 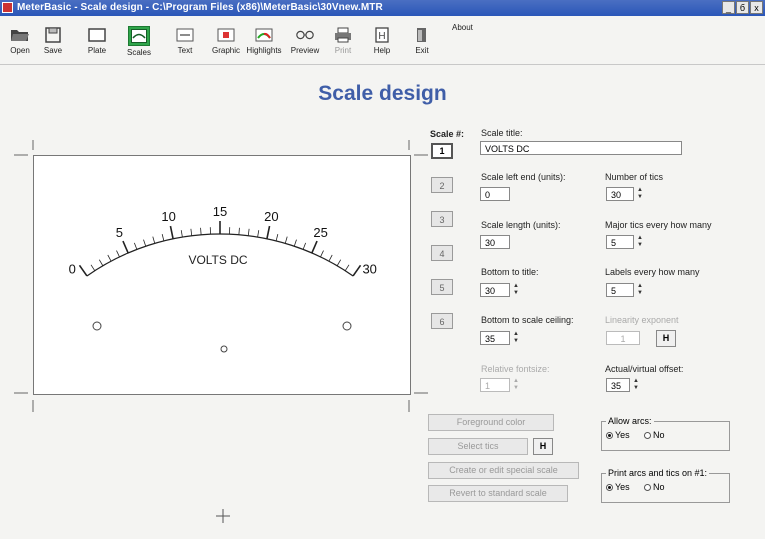 I want to click on select-tics-help-button: H, so click(x=543, y=446).